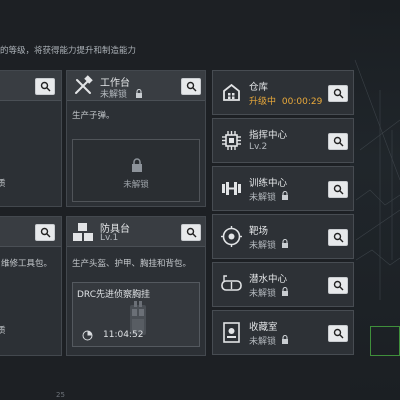 The image size is (400, 400). Describe the element at coordinates (259, 231) in the screenshot. I see `facility-title: 靶场` at that location.